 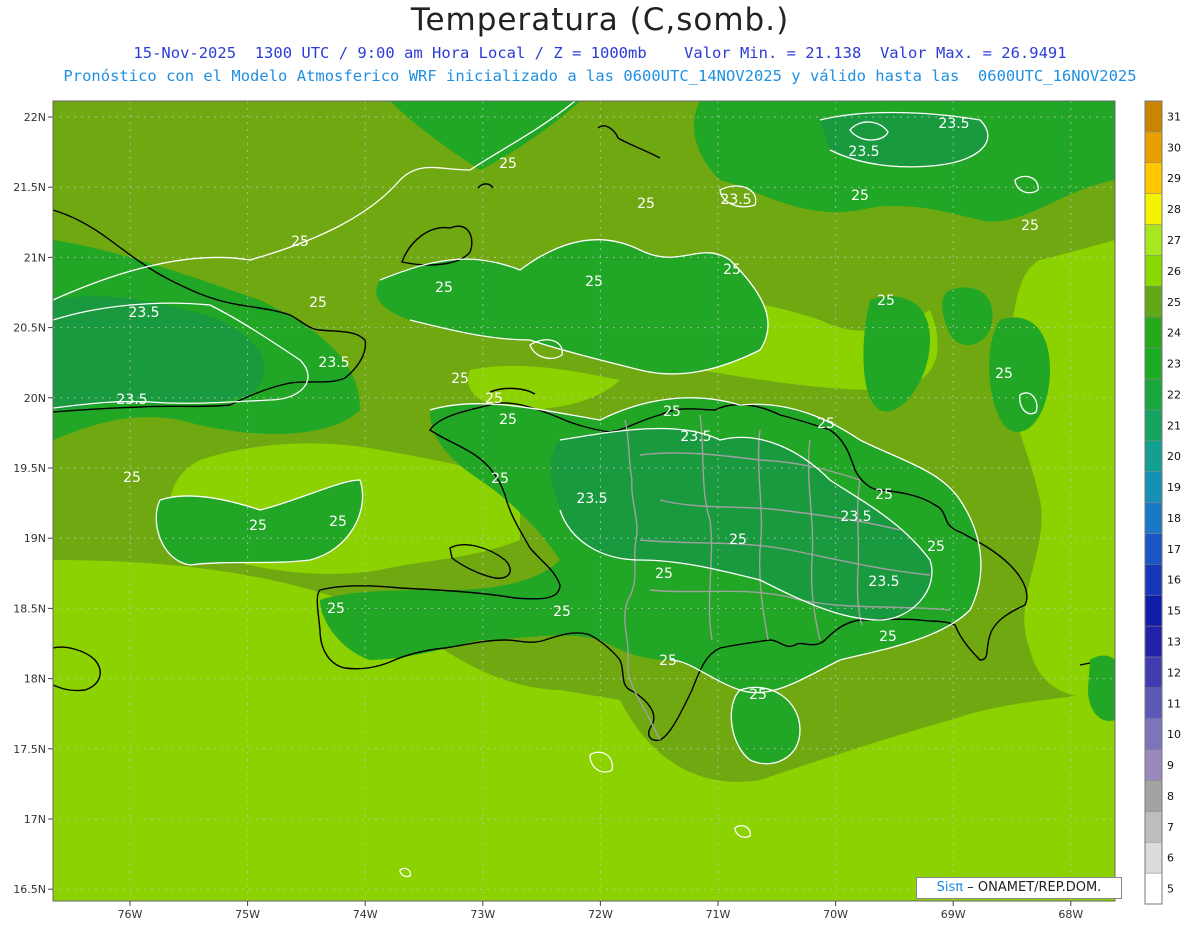 What do you see at coordinates (35, 257) in the screenshot?
I see `lat-tick-label: 21N` at bounding box center [35, 257].